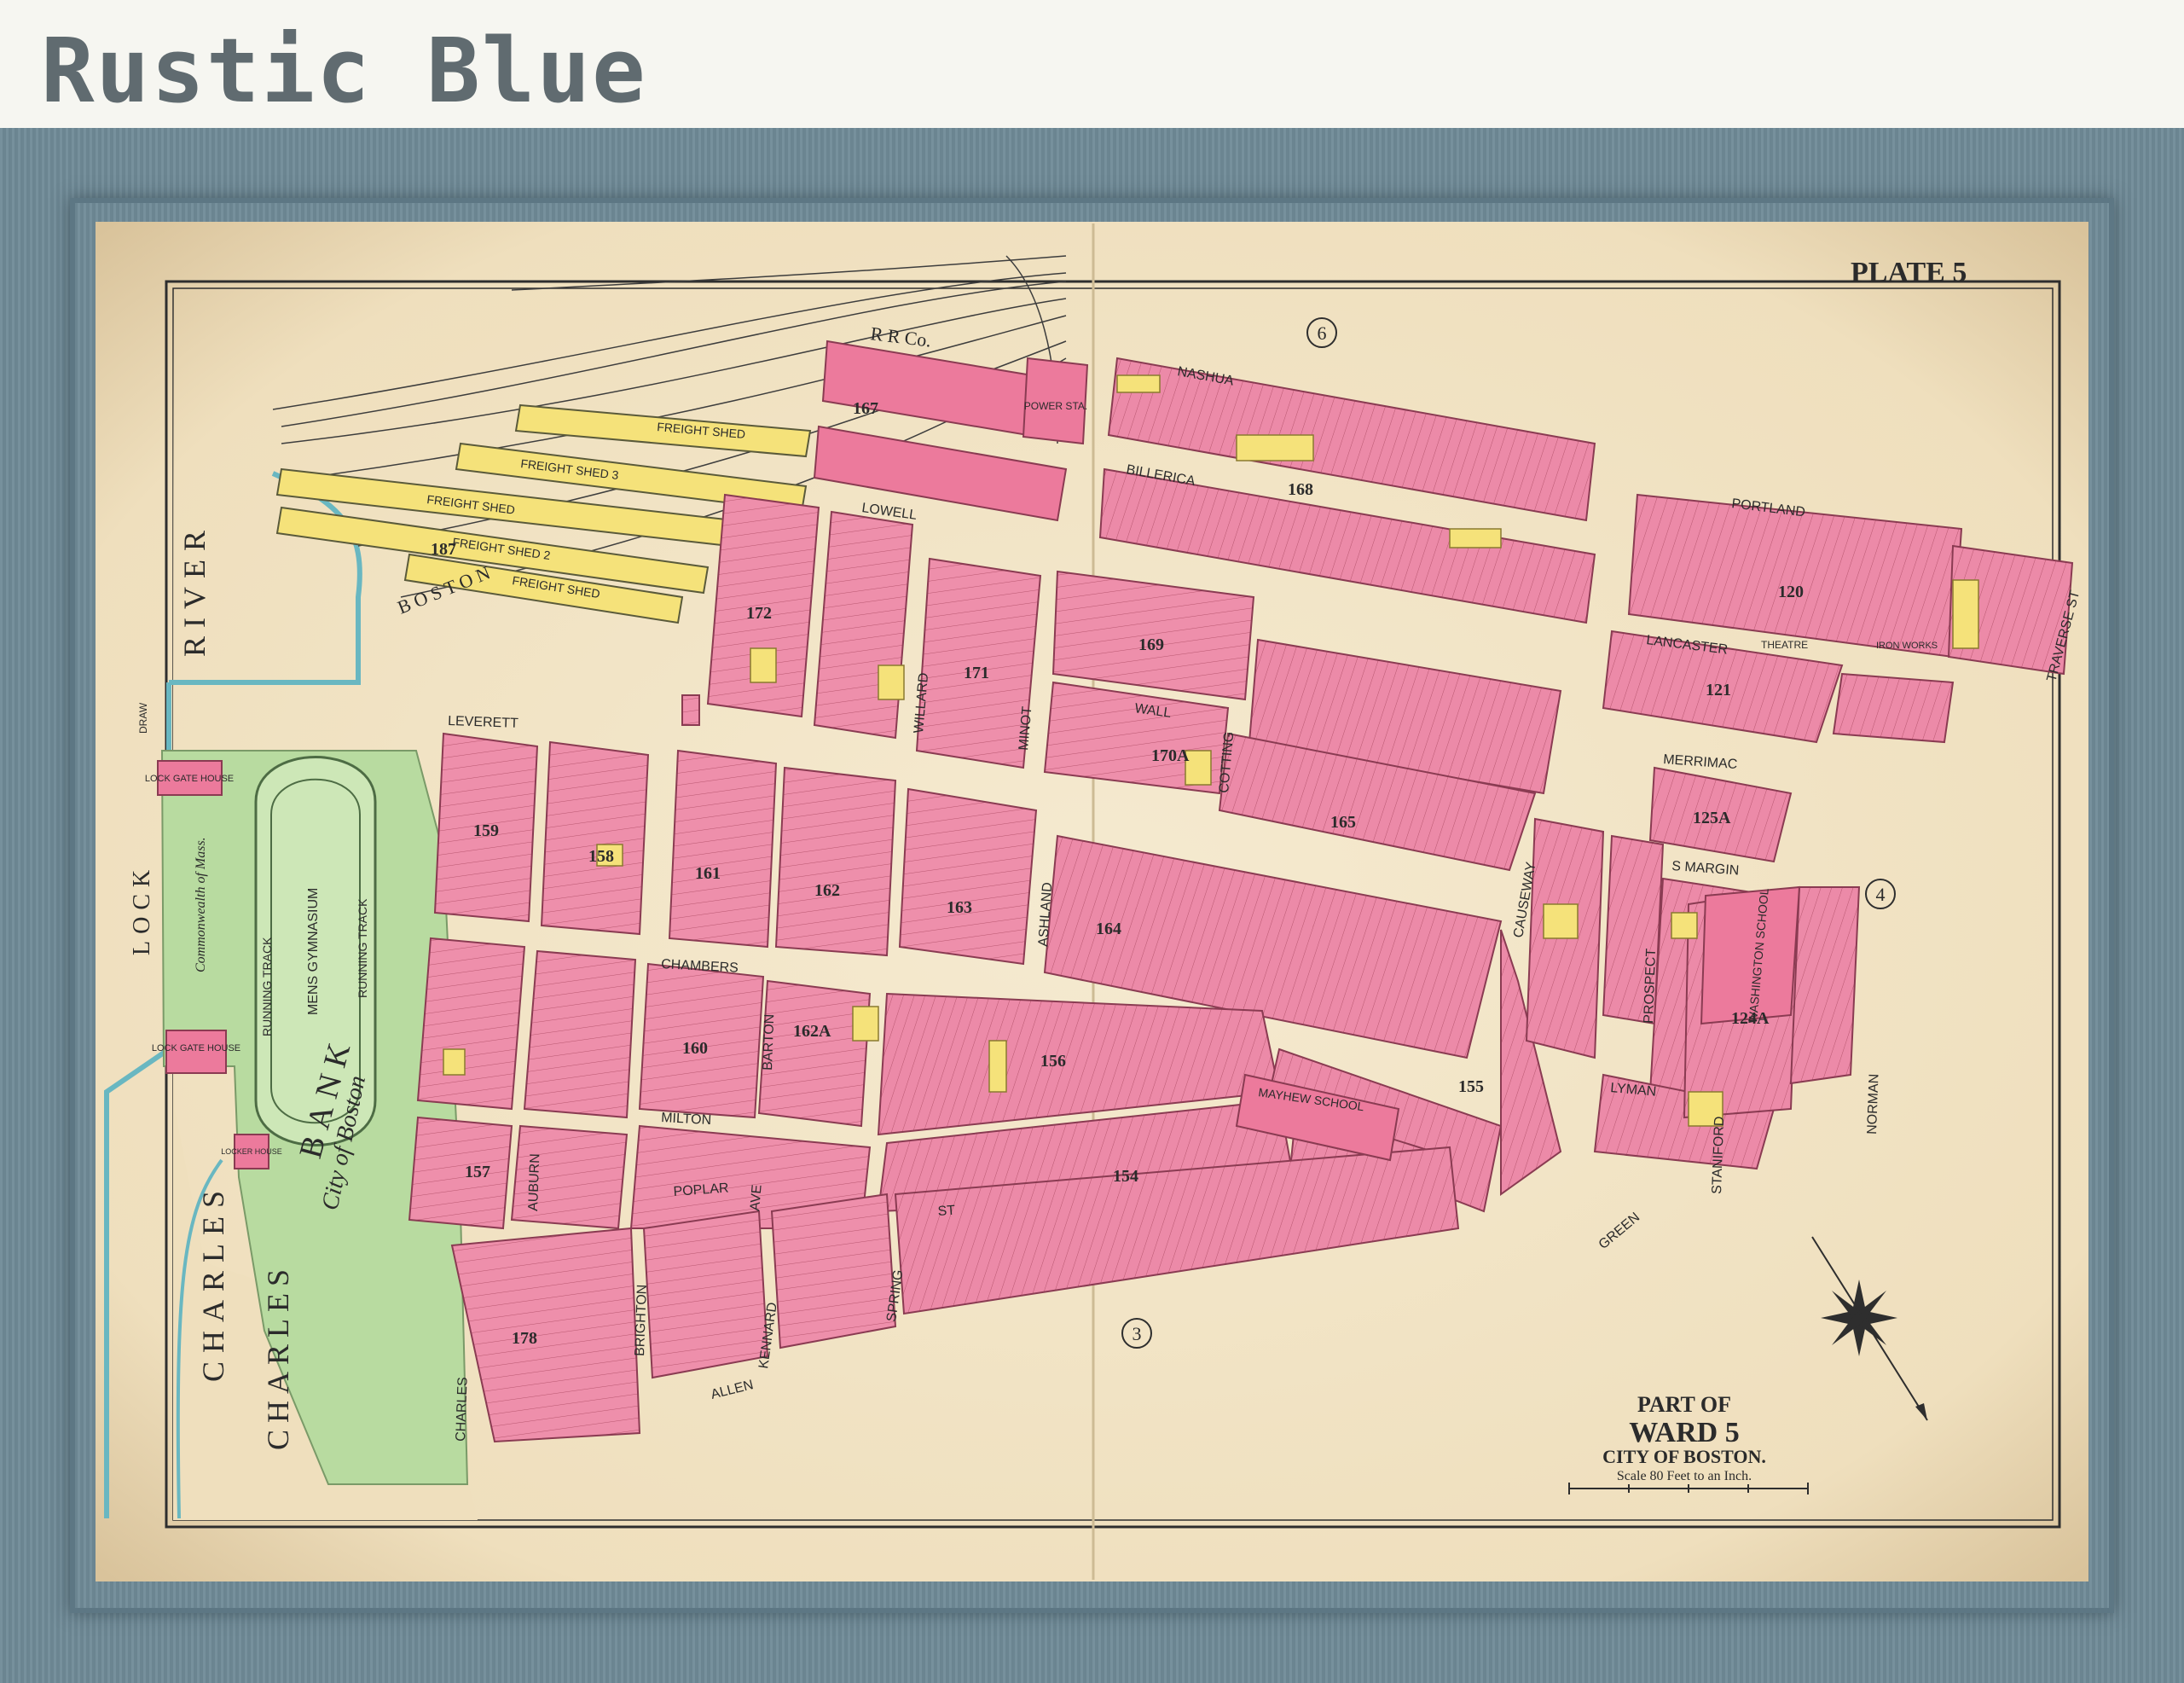  Describe the element at coordinates (959, 907) in the screenshot. I see `block-163: 163` at that location.